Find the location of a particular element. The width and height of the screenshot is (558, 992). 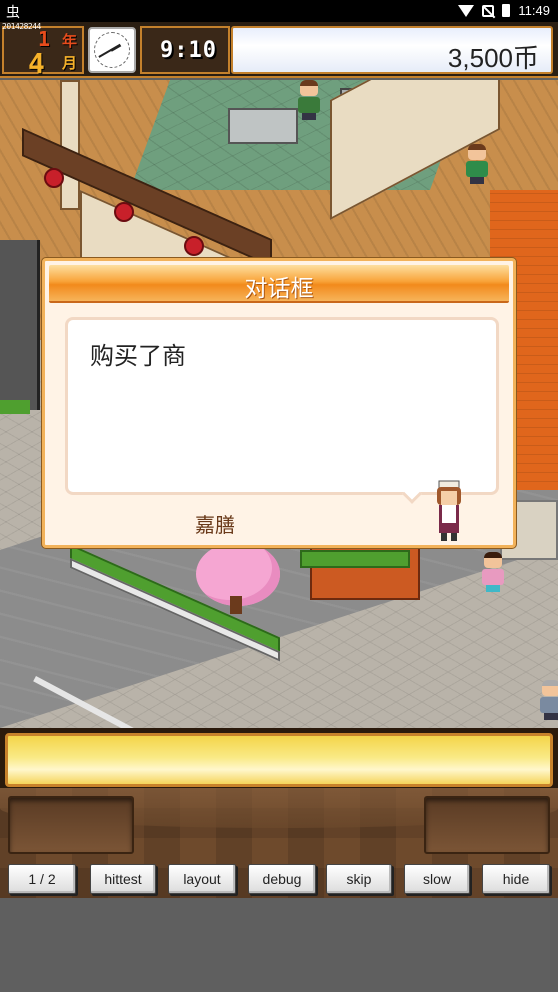

right-menu-slot is located at coordinates (487, 825).